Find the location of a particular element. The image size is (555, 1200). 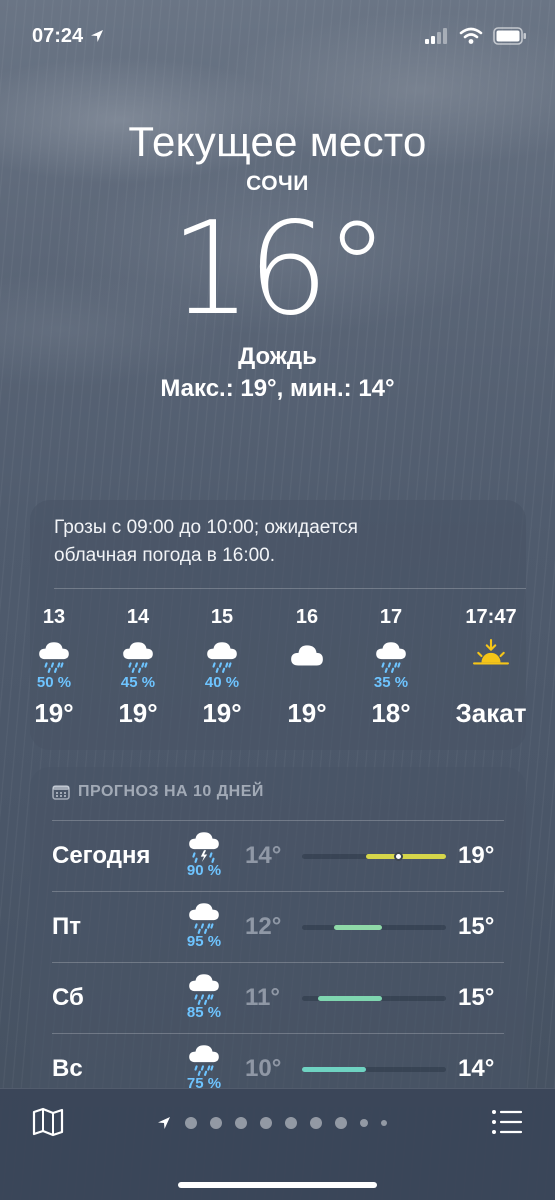

hourly-summary-line: облачная погода в 16:00. is located at coordinates (165, 555).